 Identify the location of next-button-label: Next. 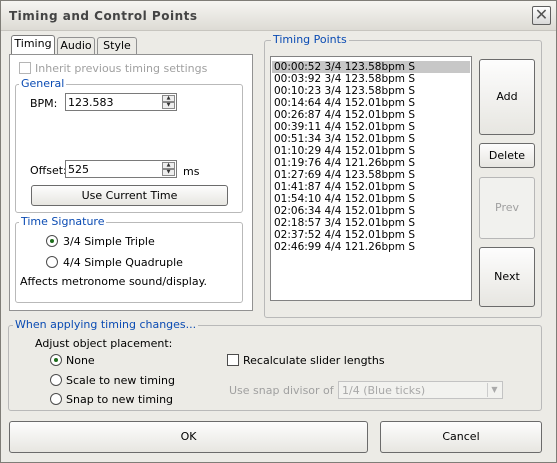
(507, 276).